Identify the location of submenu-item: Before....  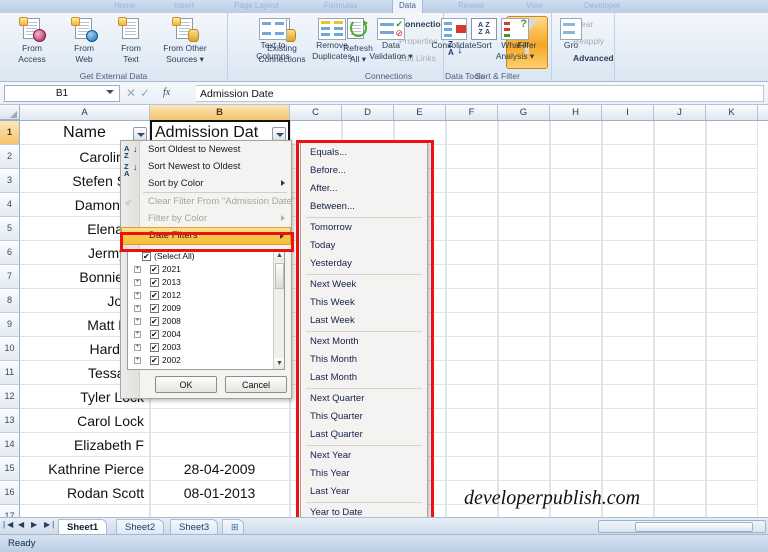
(364, 171).